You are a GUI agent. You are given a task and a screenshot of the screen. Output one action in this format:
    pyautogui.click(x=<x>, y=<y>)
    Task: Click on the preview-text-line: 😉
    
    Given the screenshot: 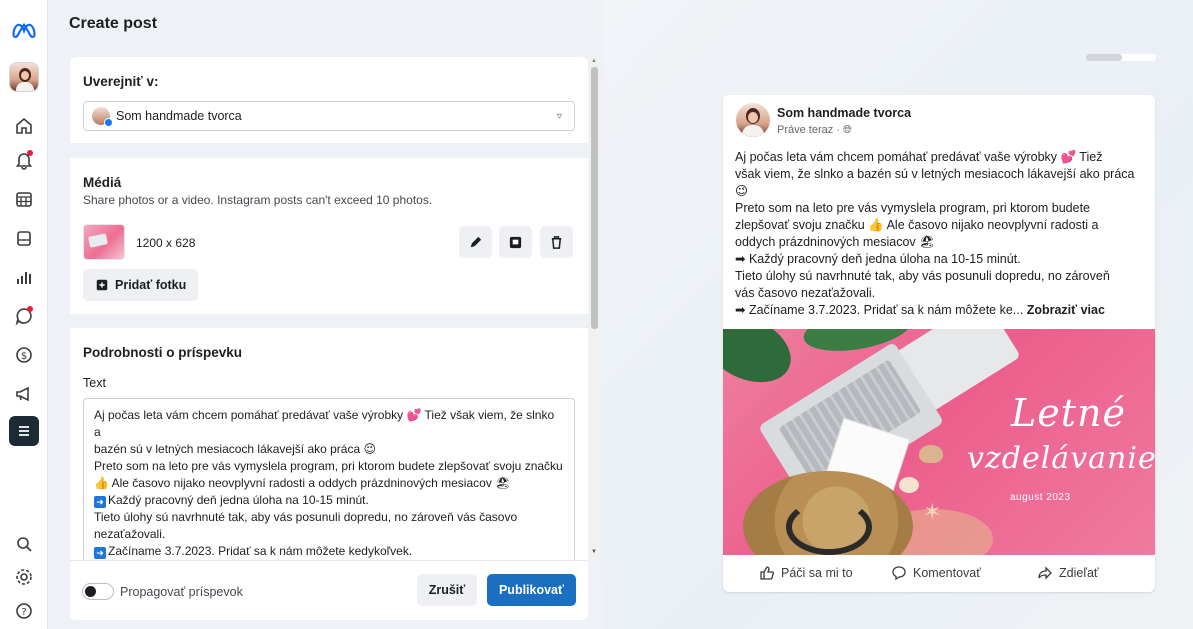 What is the action you would take?
    pyautogui.click(x=742, y=191)
    